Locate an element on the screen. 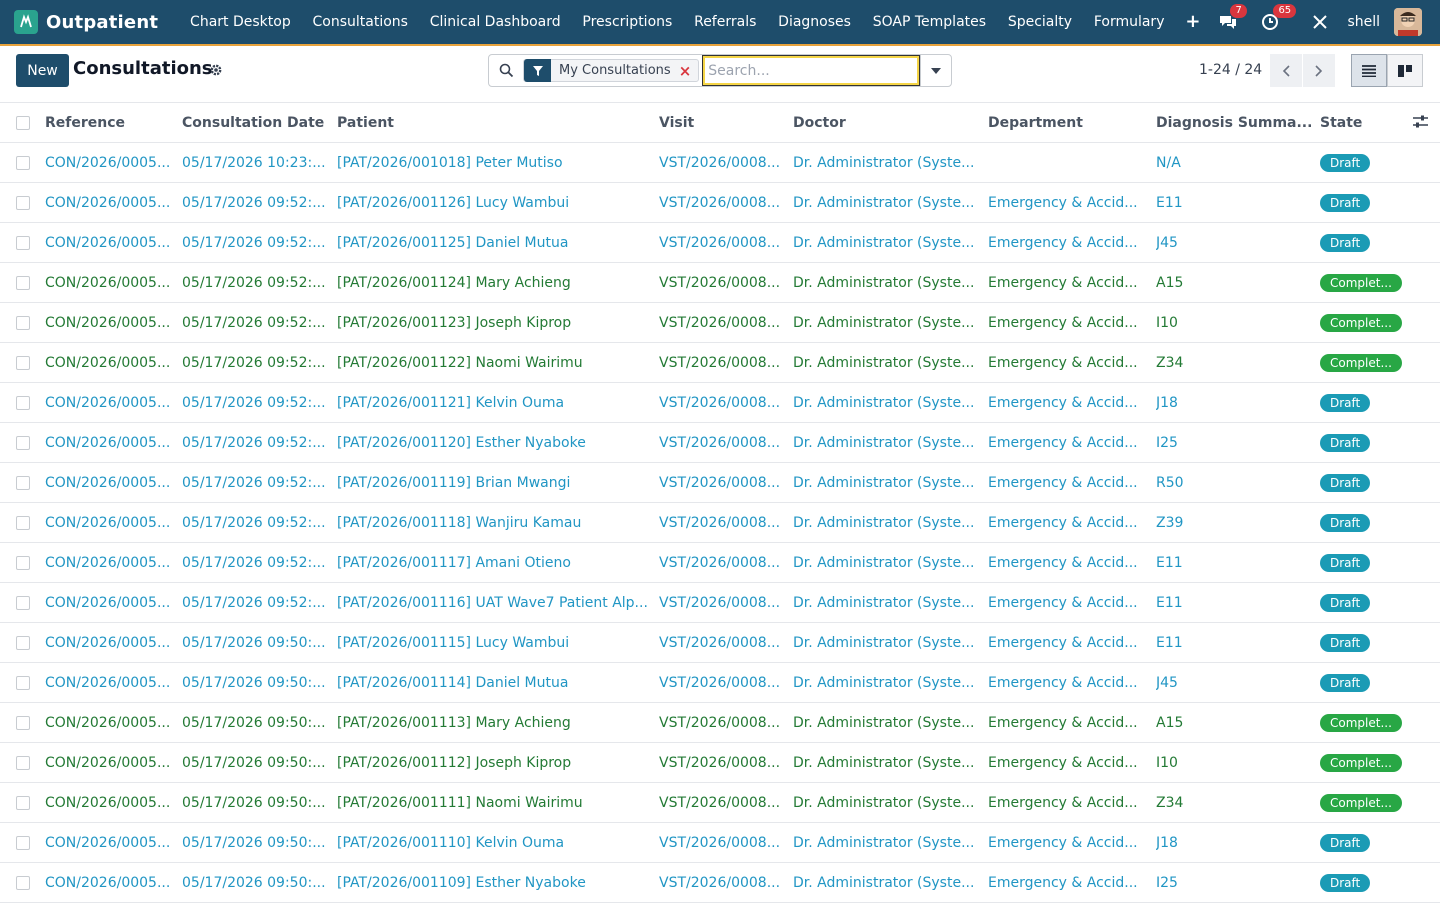 This screenshot has width=1440, height=903. gear-icon is located at coordinates (216, 71).